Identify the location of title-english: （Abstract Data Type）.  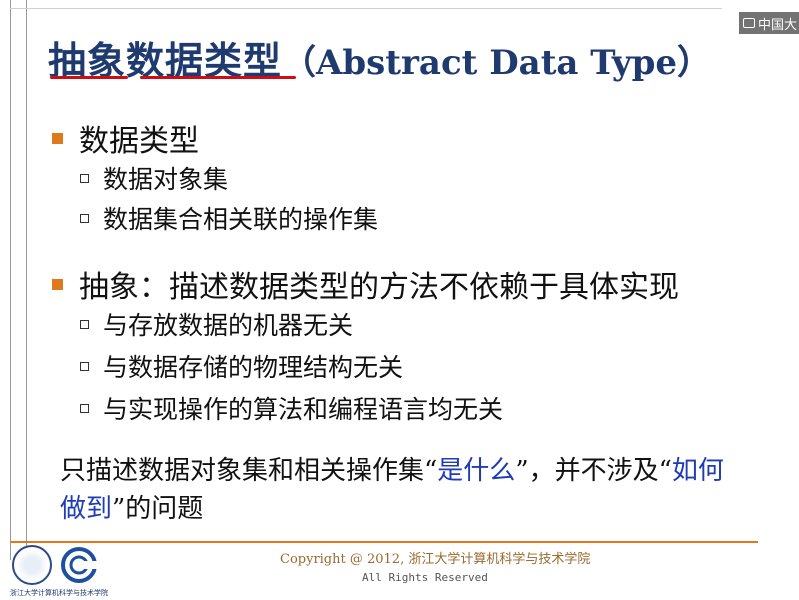
(497, 63).